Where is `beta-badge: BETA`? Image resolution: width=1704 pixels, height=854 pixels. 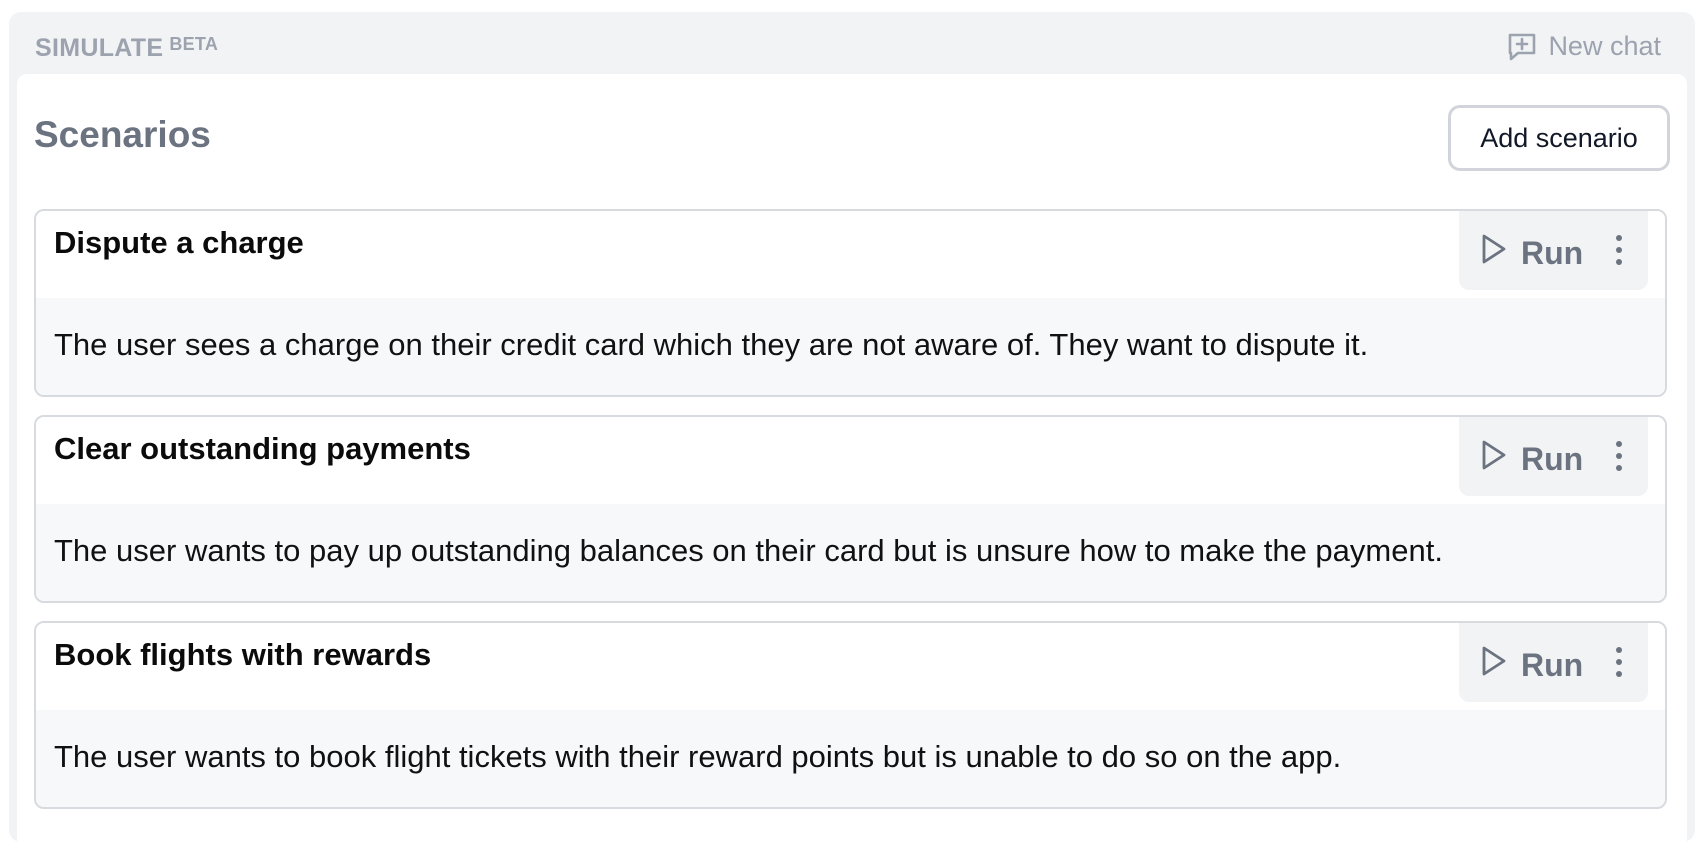 beta-badge: BETA is located at coordinates (194, 44).